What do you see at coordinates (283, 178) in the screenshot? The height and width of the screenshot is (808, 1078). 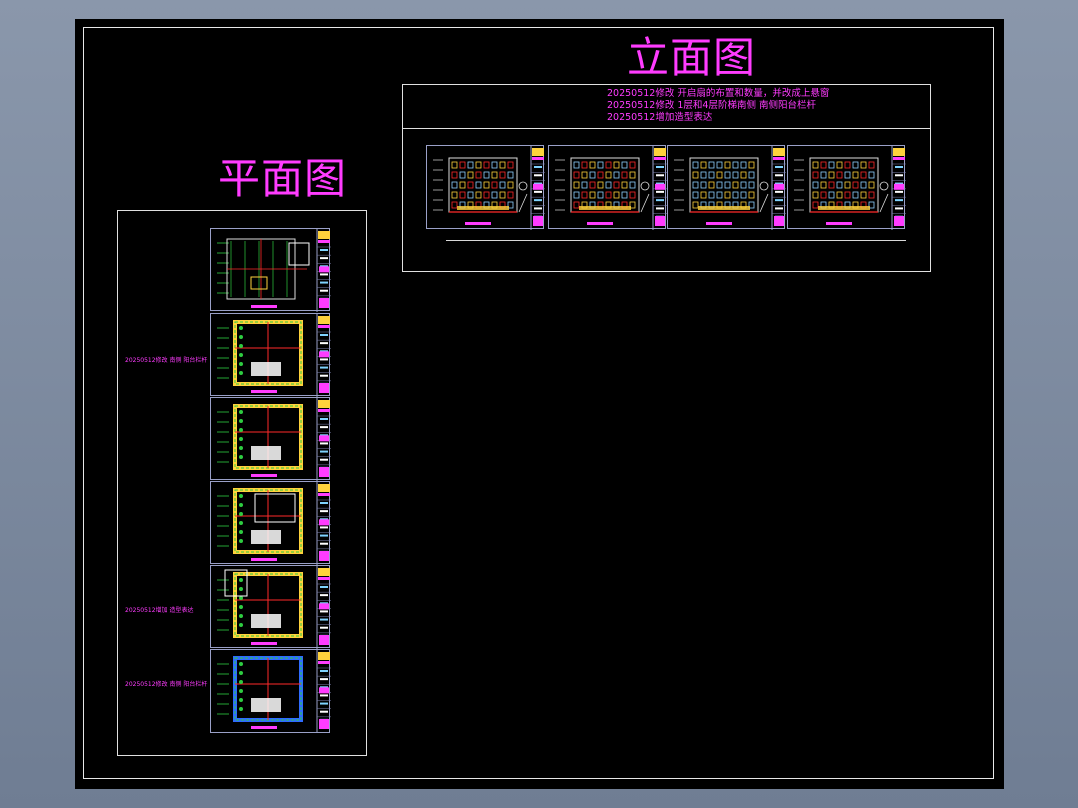 I see `plan-title: 平面图` at bounding box center [283, 178].